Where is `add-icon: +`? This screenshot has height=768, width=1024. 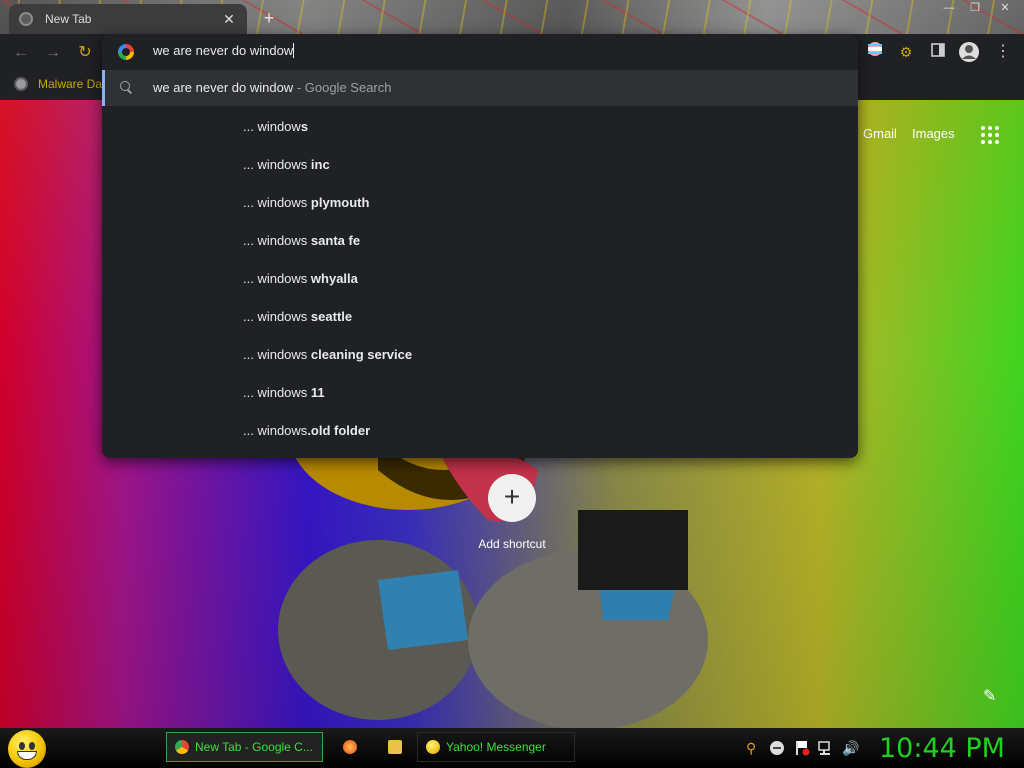 add-icon: + is located at coordinates (512, 498).